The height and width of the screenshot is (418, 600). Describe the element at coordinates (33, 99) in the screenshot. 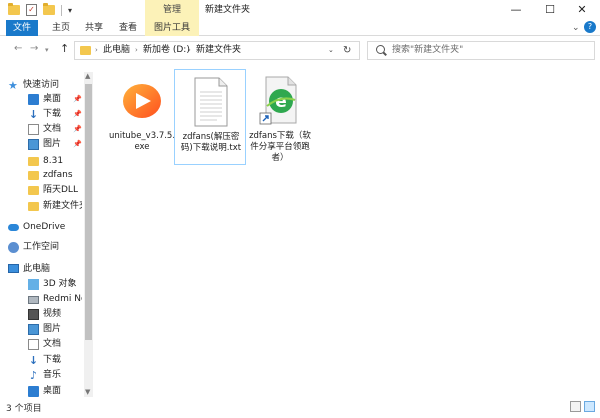

I see `desktop-icon` at that location.